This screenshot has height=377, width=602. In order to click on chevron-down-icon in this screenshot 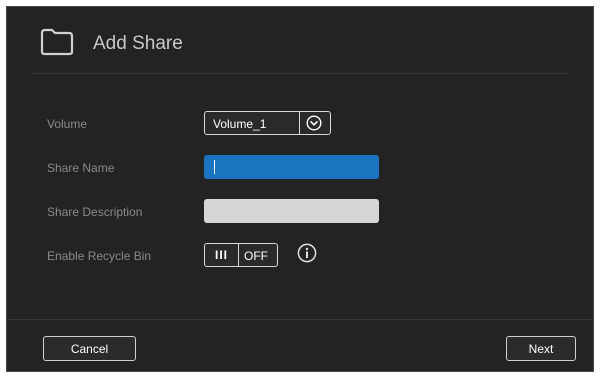, I will do `click(314, 123)`.